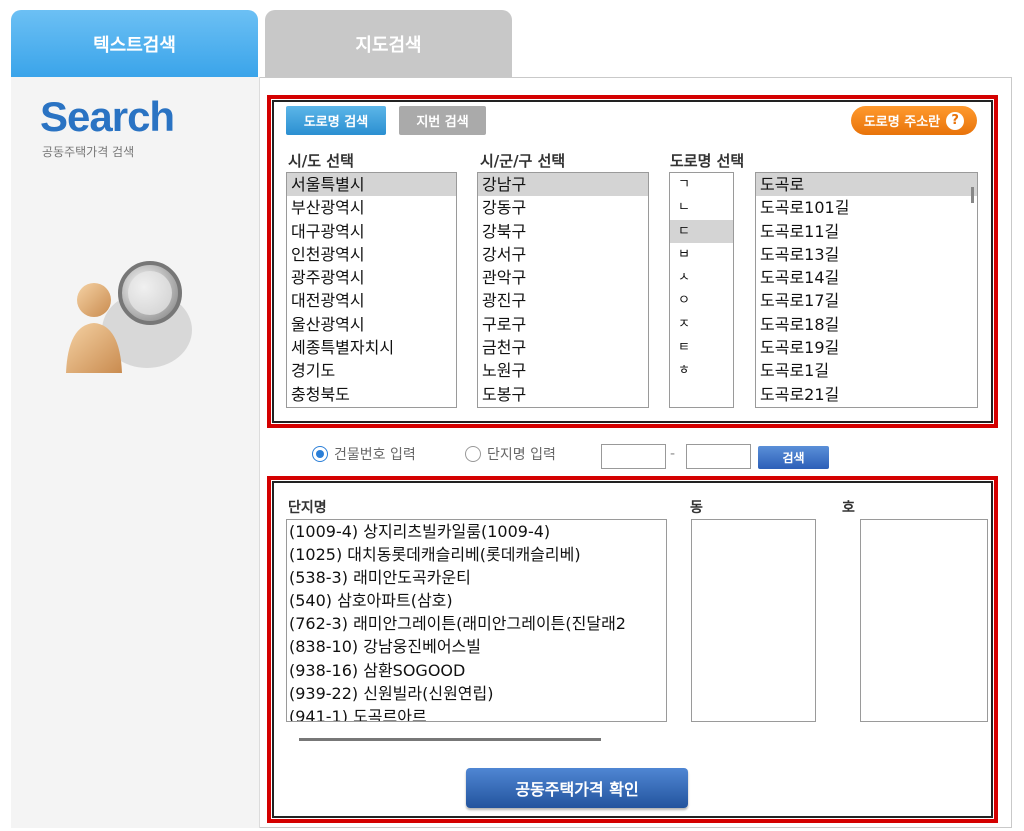 The height and width of the screenshot is (831, 1024). I want to click on building-main-number-input, so click(633, 456).